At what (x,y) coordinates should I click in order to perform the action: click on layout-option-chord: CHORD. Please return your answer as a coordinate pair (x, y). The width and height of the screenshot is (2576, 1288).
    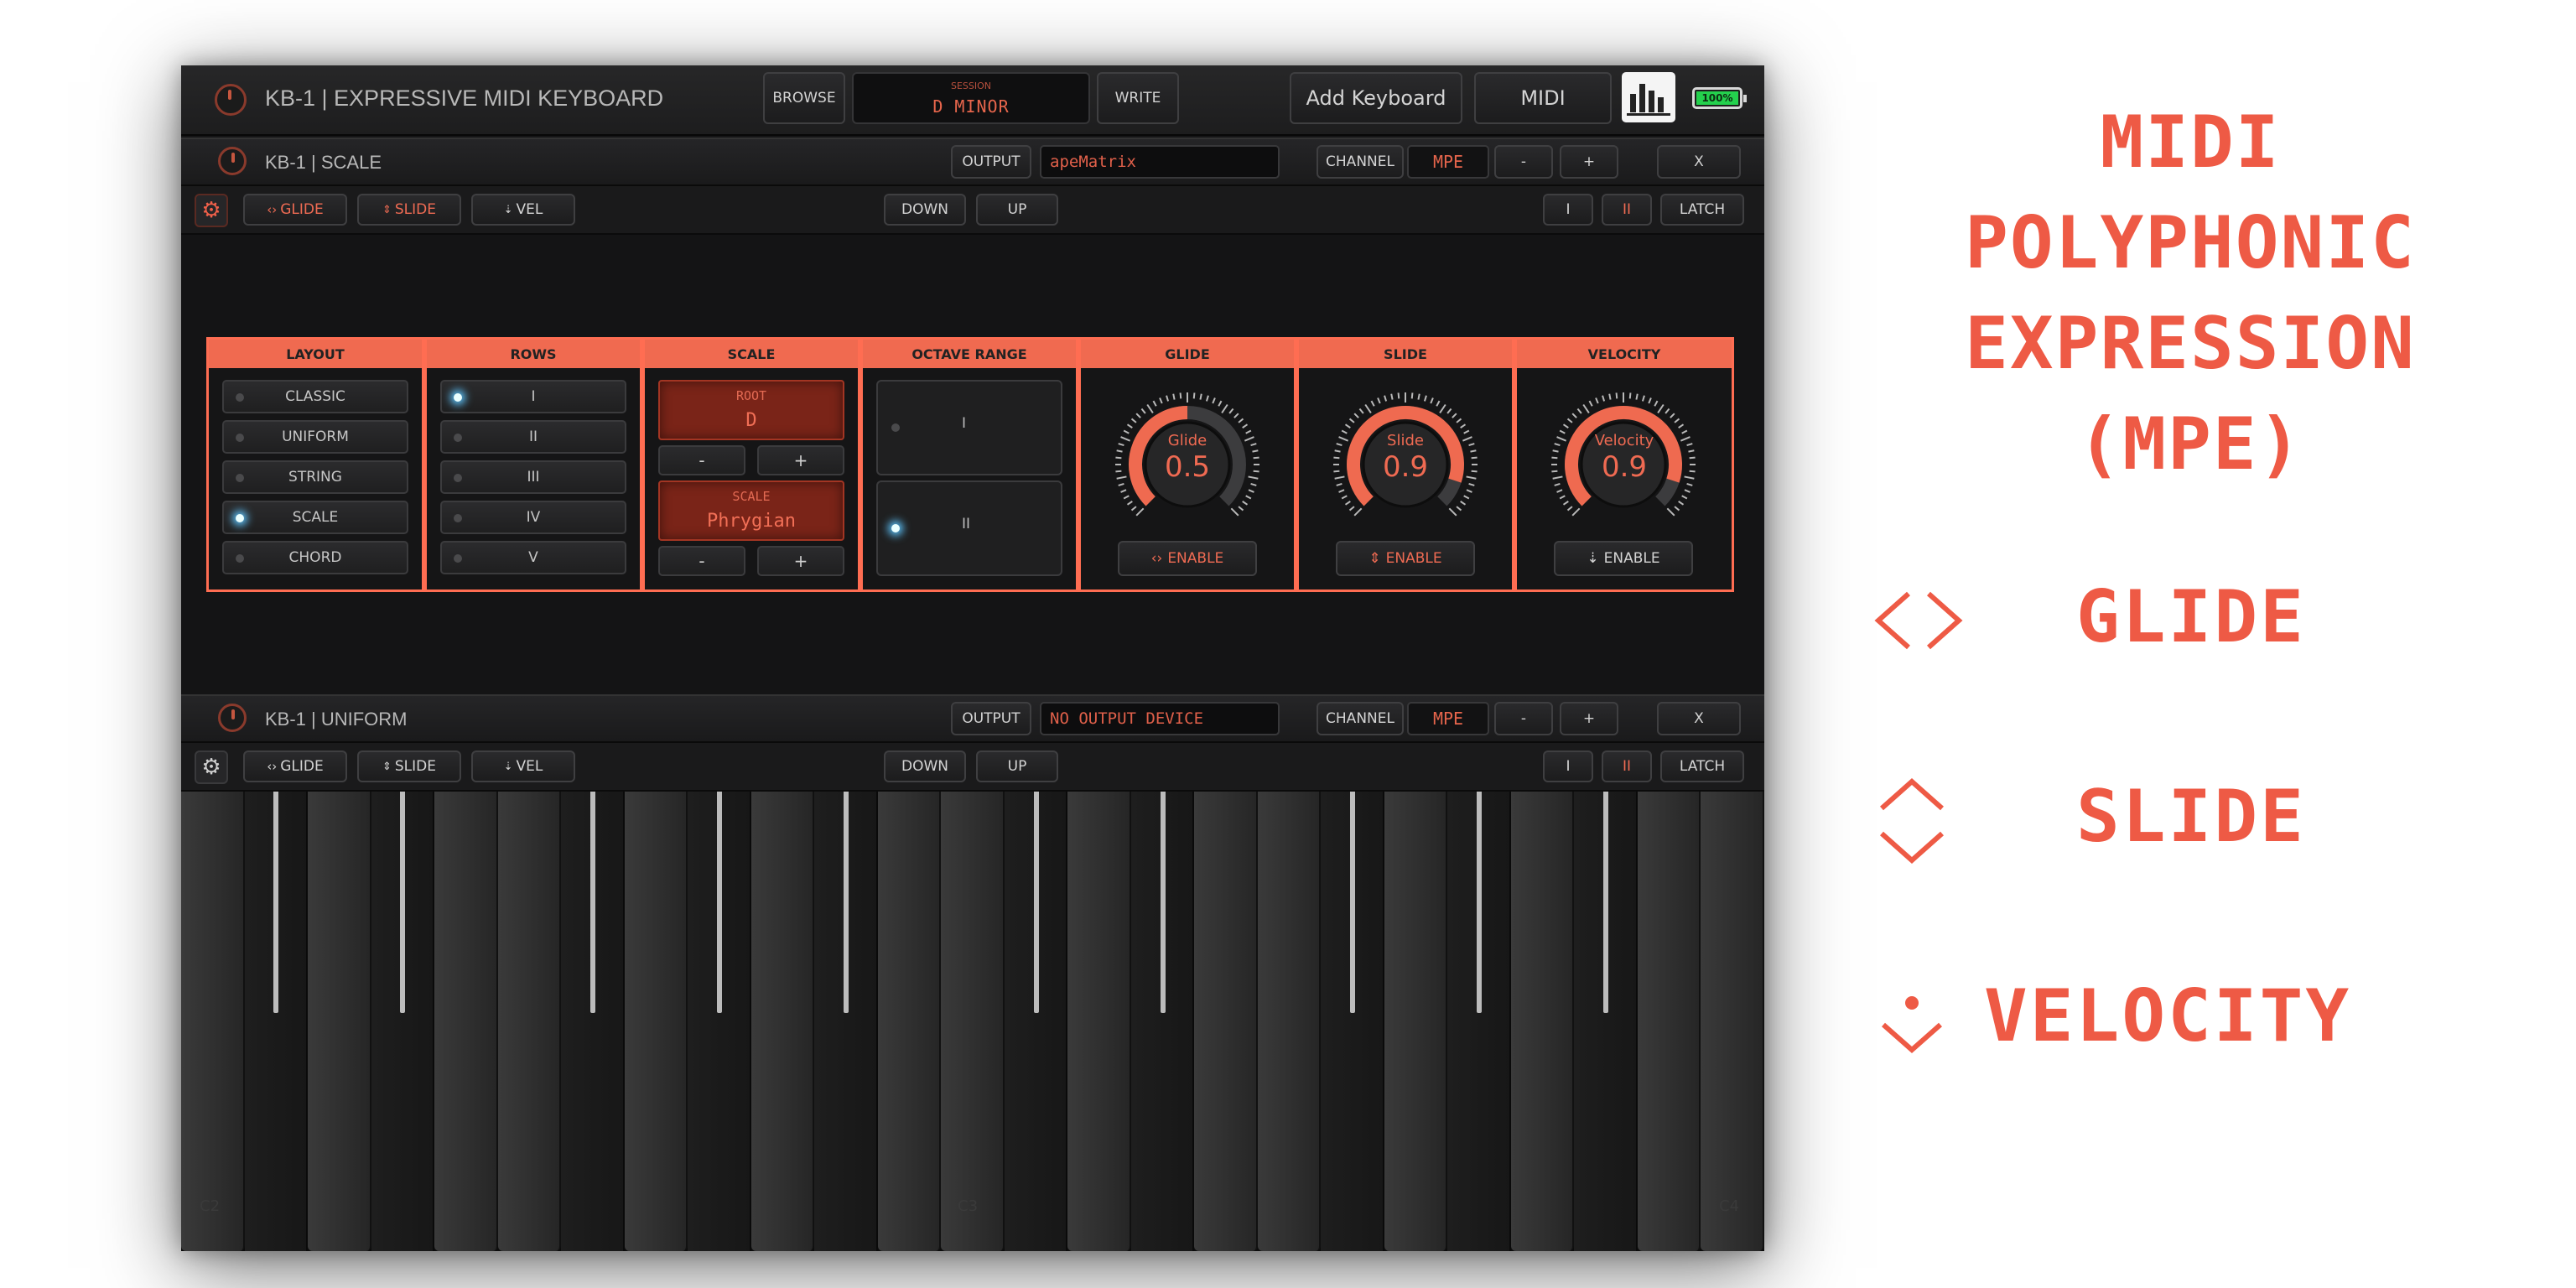
    Looking at the image, I should click on (315, 557).